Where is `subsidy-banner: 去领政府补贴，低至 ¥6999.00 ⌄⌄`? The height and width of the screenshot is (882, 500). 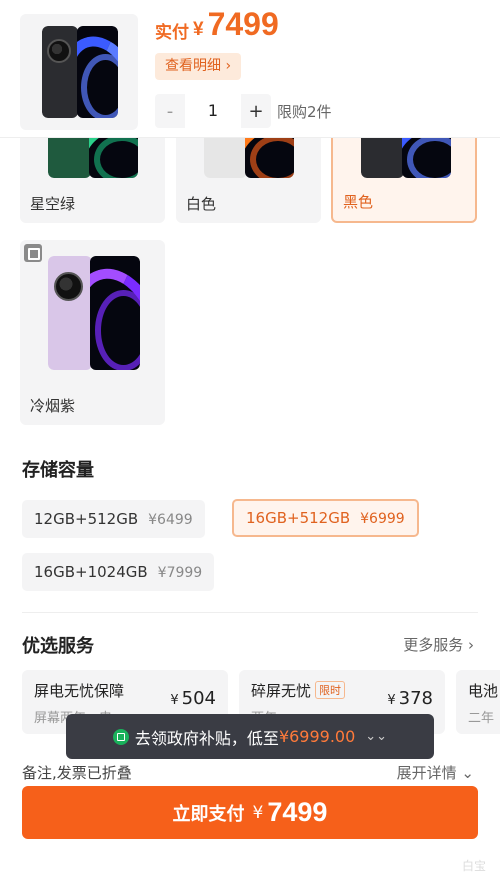
subsidy-banner: 去领政府补贴，低至 ¥6999.00 ⌄⌄ is located at coordinates (250, 736).